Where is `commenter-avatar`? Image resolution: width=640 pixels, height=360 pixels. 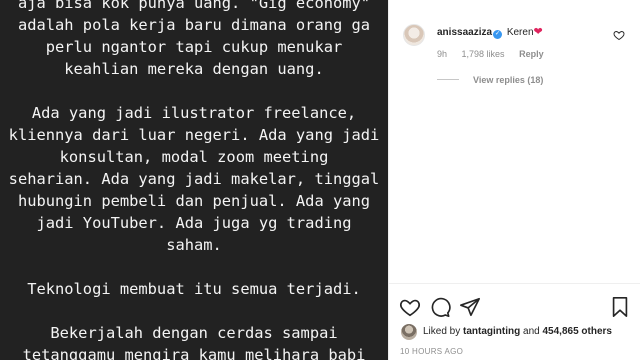
commenter-avatar is located at coordinates (414, 35).